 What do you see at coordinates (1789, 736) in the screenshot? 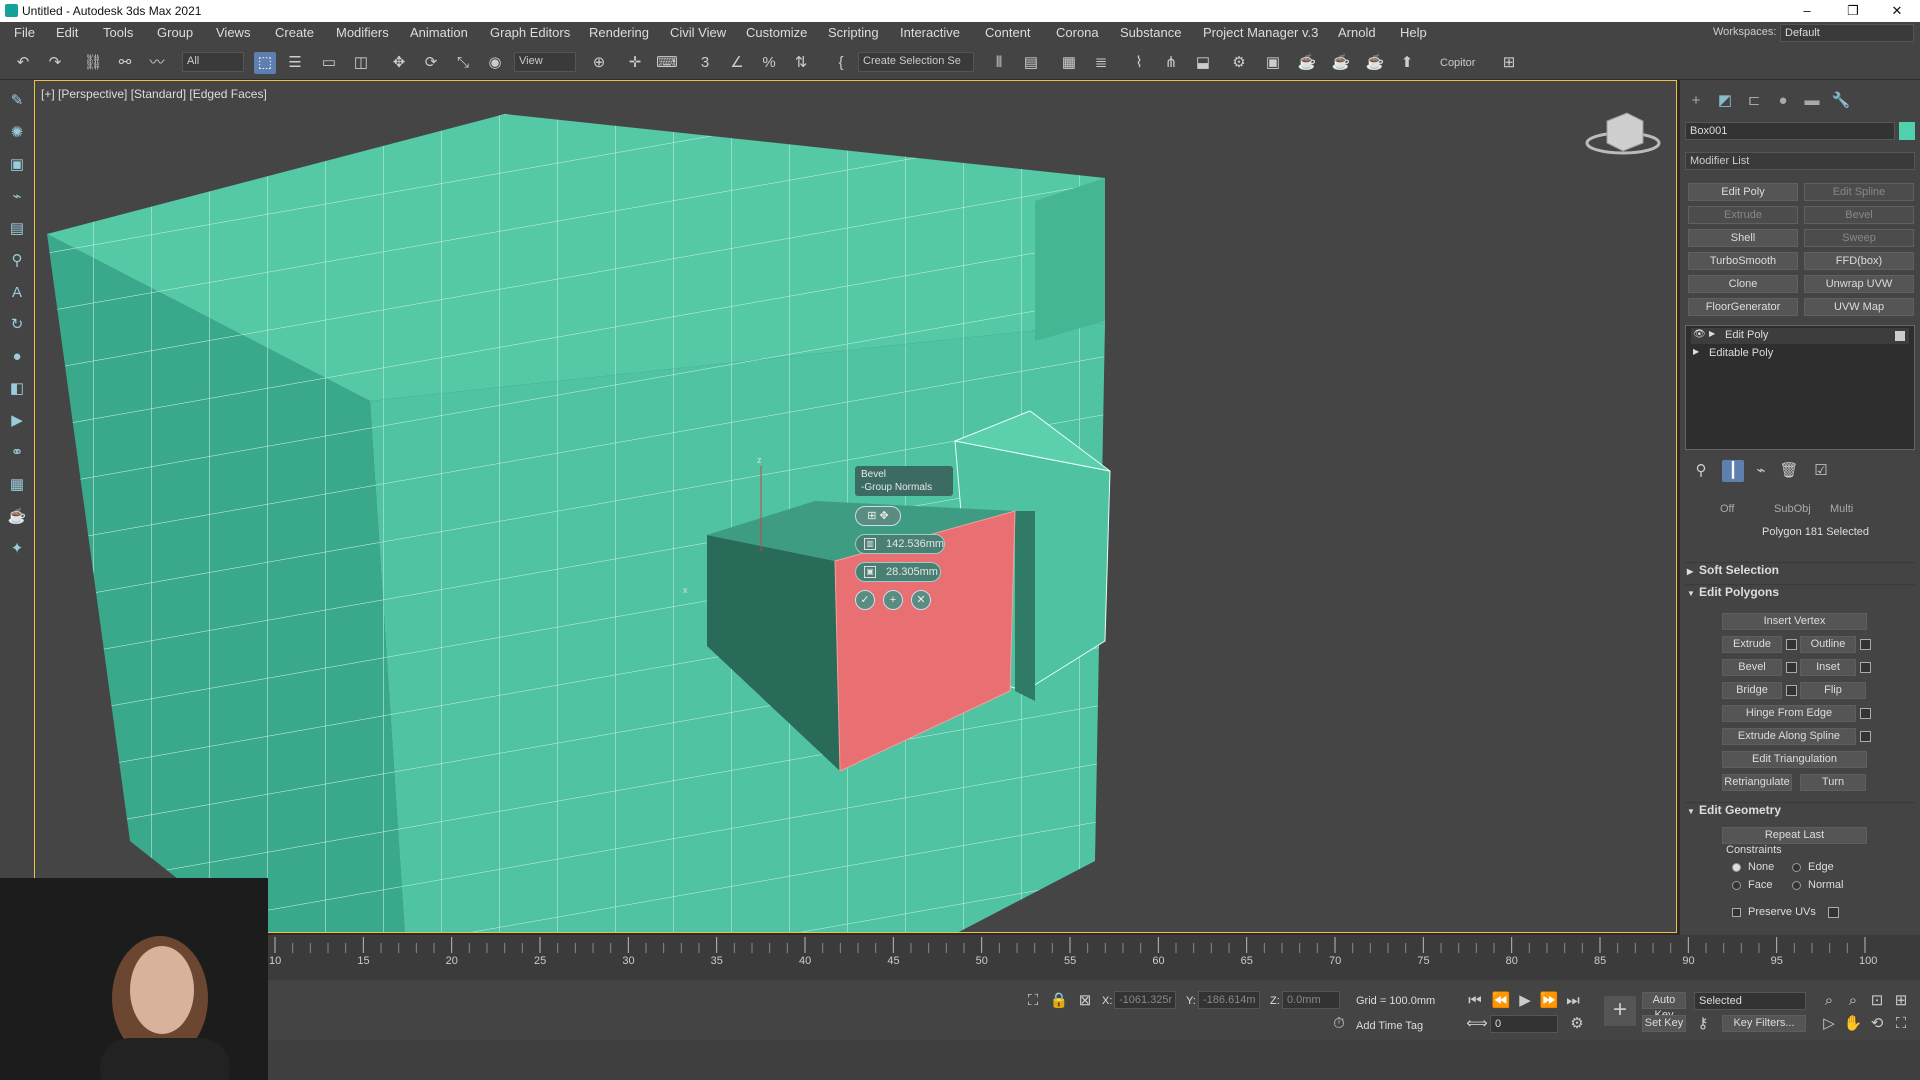
I see `extrude-along-spline-button: Extrude Along Spline` at bounding box center [1789, 736].